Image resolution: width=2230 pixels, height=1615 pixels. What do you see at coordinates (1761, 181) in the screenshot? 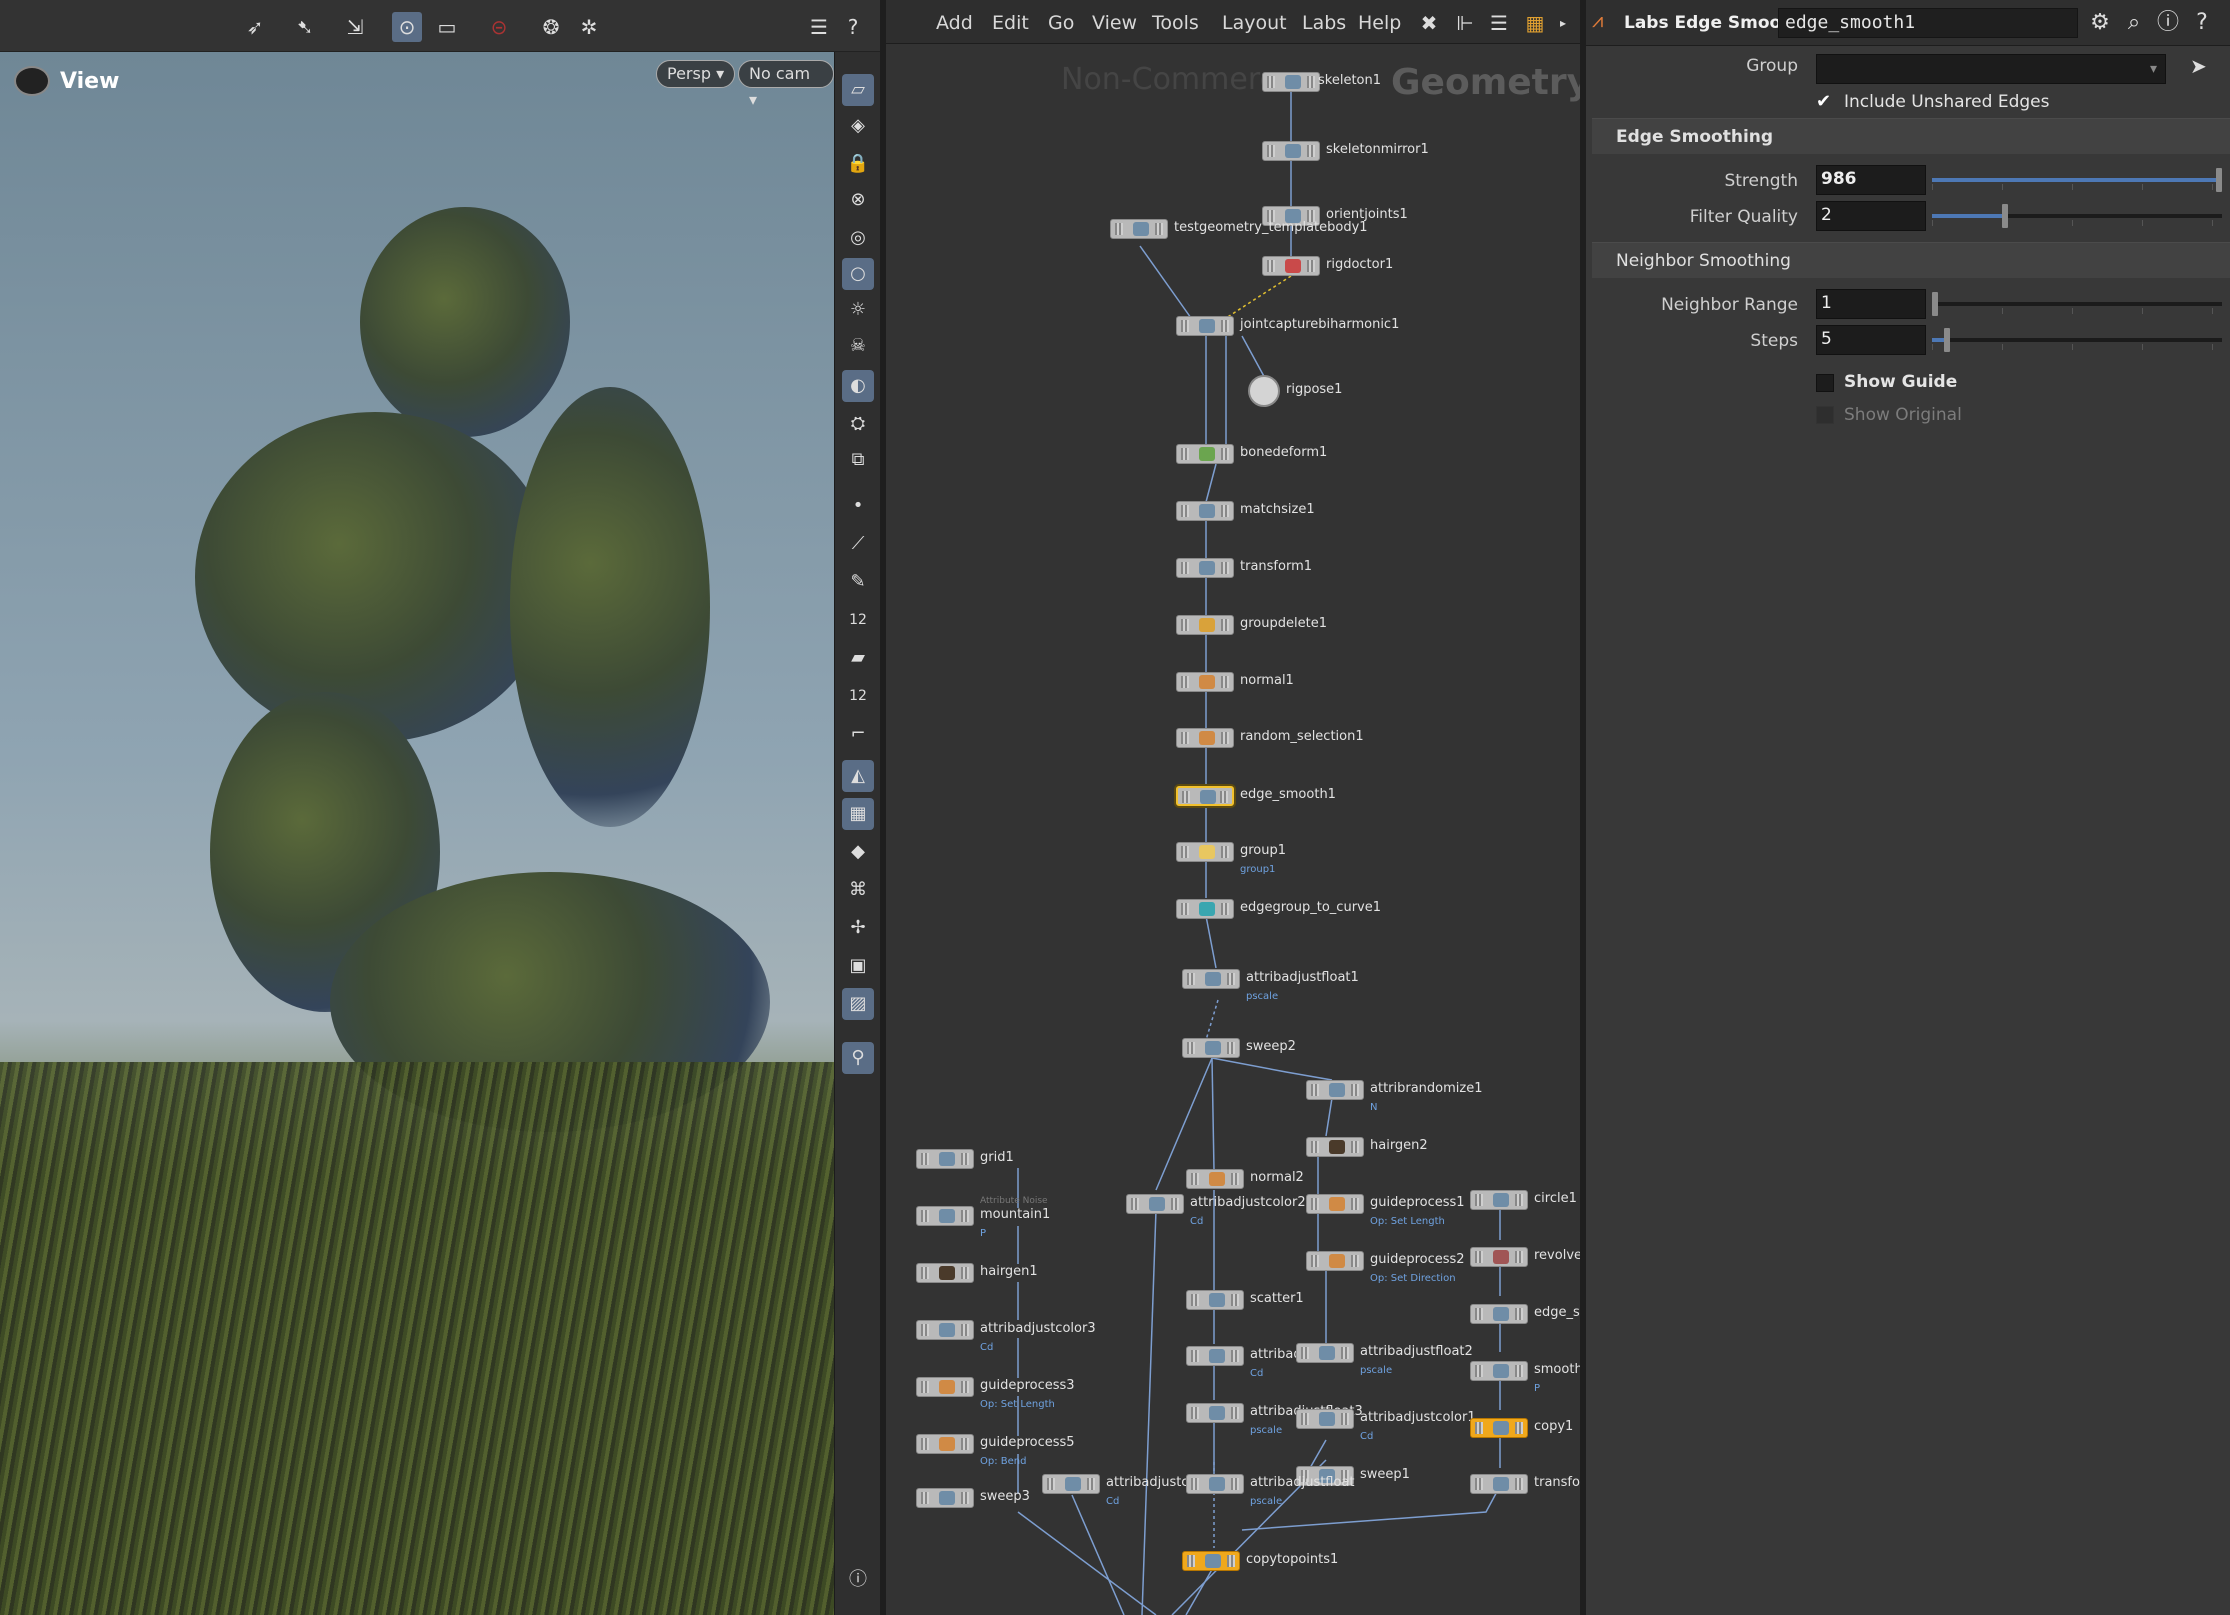
I see `strength-label: Strength` at bounding box center [1761, 181].